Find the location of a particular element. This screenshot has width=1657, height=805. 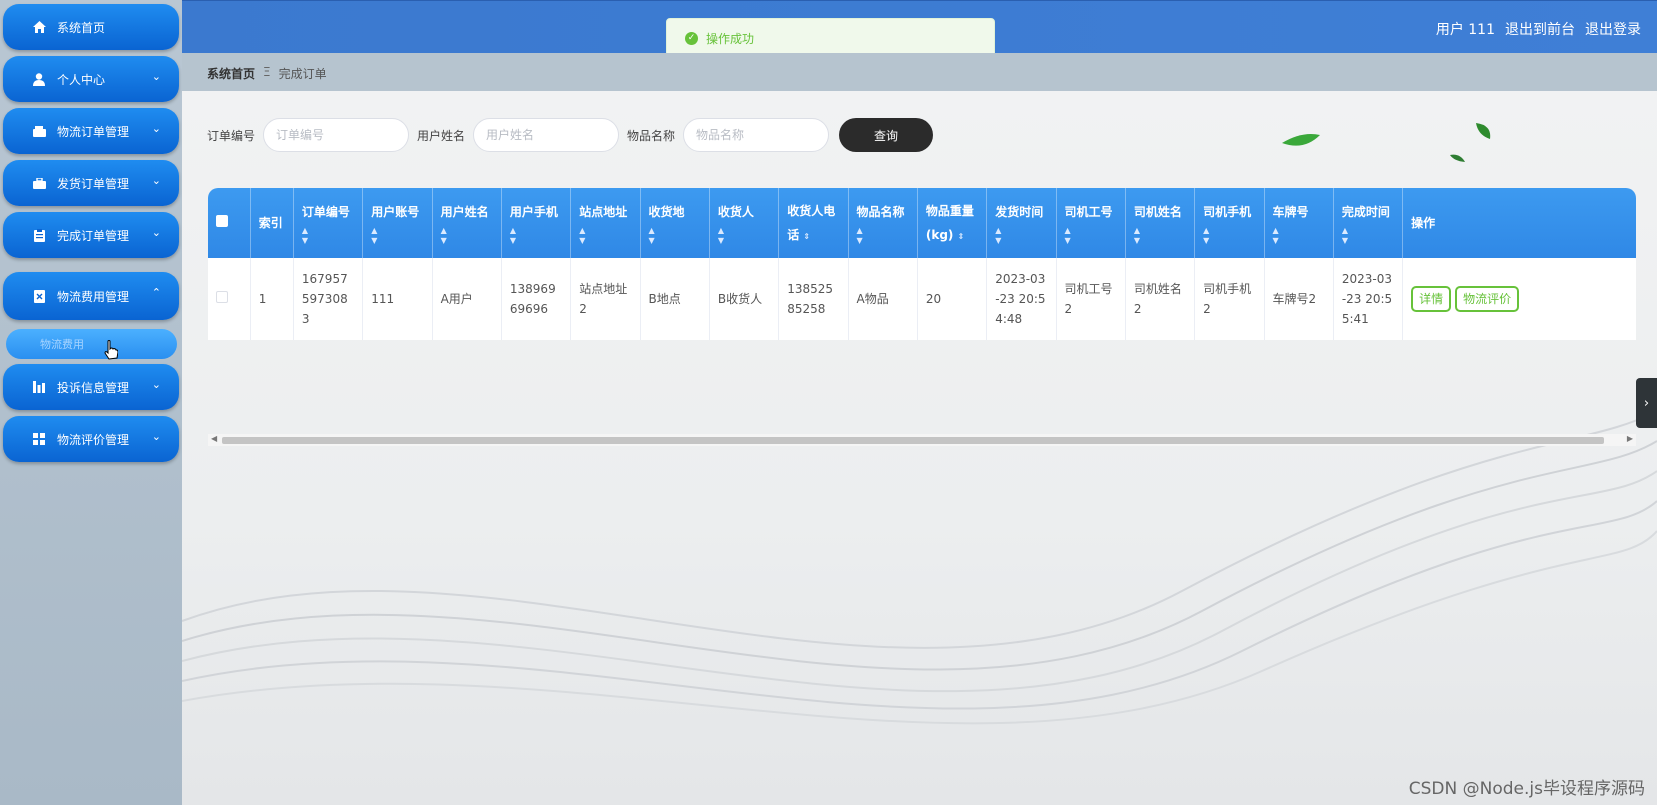

user-name: 用户 111 is located at coordinates (1465, 30).